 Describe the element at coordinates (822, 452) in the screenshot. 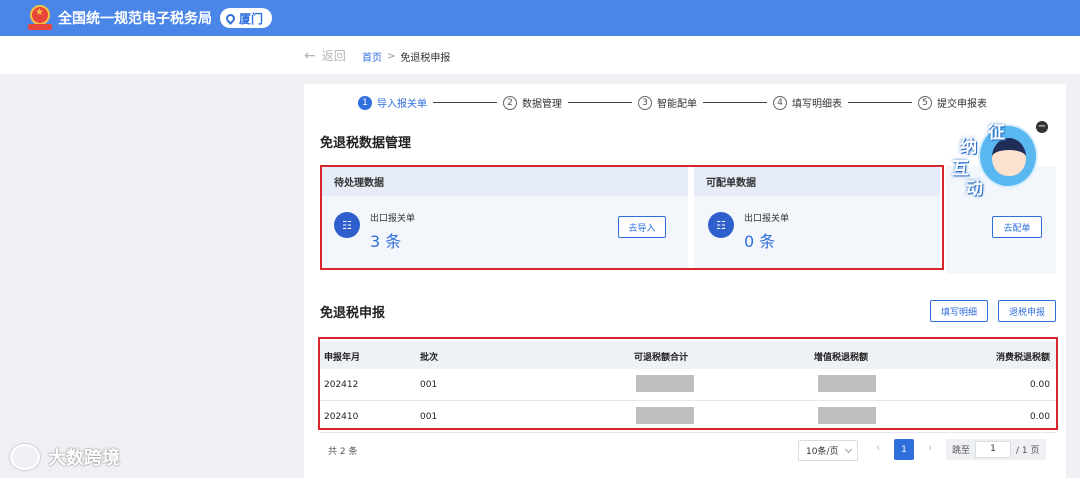

I see `page-size-value: 10条/页` at that location.